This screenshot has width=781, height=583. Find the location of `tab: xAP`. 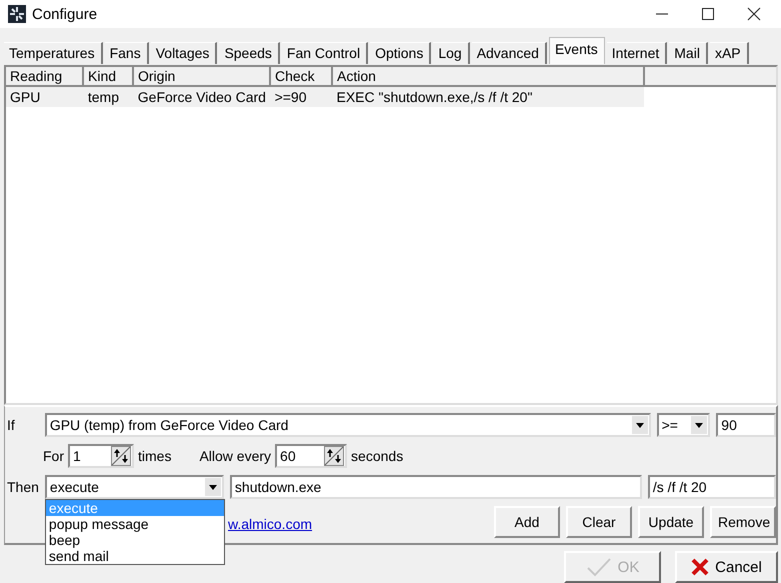

tab: xAP is located at coordinates (729, 53).